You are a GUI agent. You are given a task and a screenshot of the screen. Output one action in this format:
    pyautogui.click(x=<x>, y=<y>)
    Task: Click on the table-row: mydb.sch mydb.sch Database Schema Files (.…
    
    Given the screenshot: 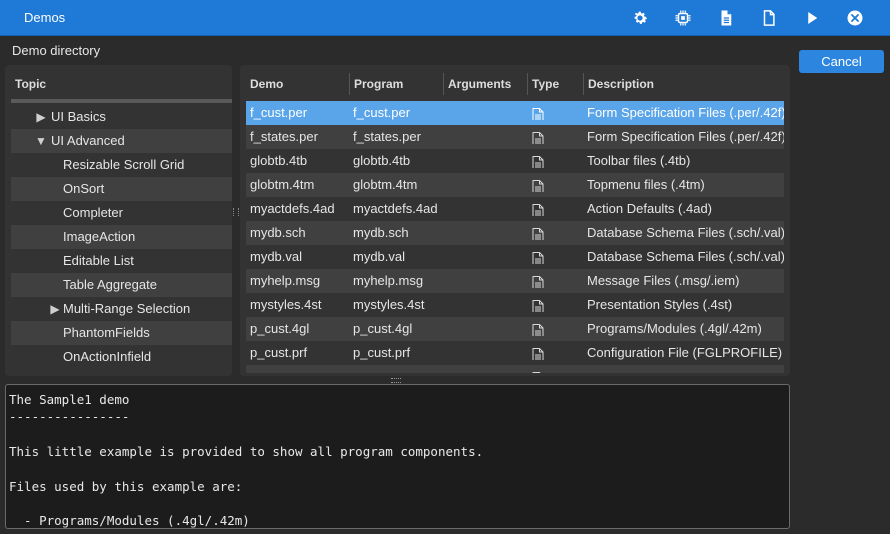 What is the action you would take?
    pyautogui.click(x=515, y=233)
    